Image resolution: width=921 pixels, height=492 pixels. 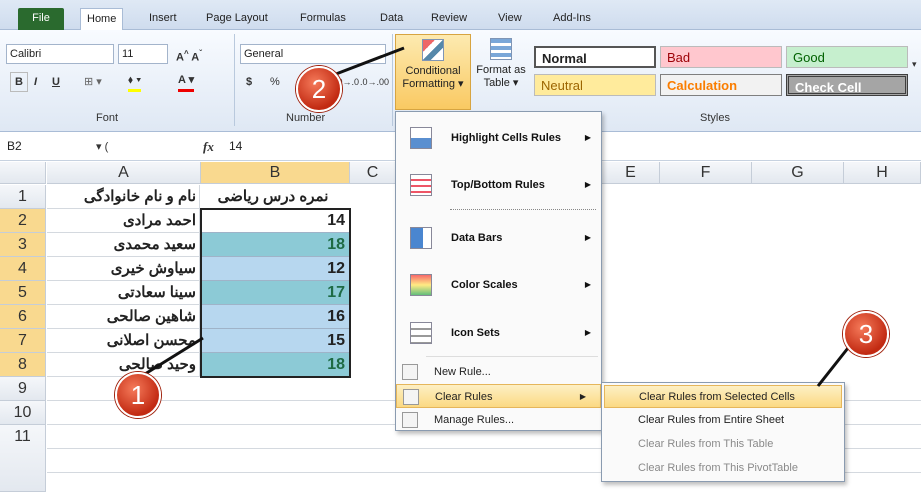 What do you see at coordinates (138, 395) in the screenshot?
I see `callout-1: 1` at bounding box center [138, 395].